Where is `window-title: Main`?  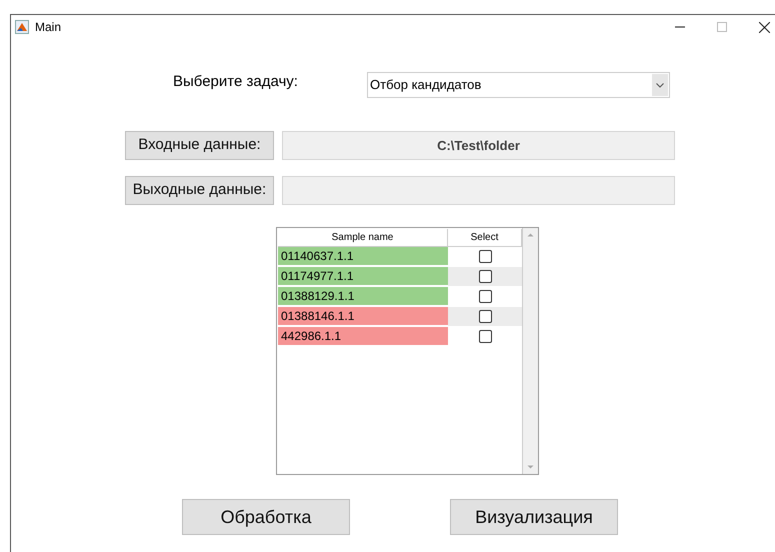 window-title: Main is located at coordinates (48, 27).